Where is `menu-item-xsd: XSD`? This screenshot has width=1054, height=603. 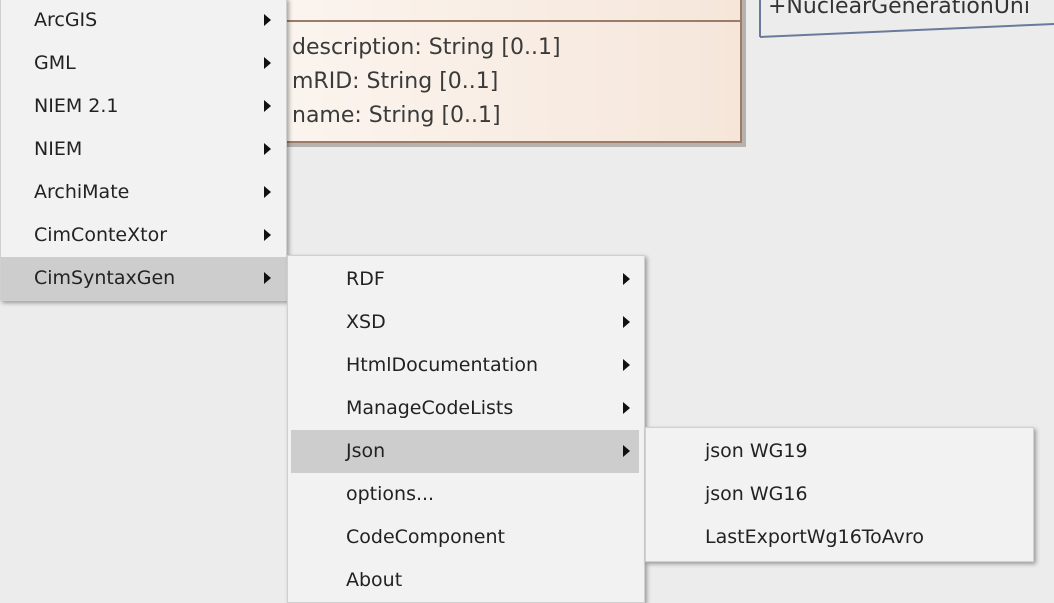
menu-item-xsd: XSD is located at coordinates (466, 322).